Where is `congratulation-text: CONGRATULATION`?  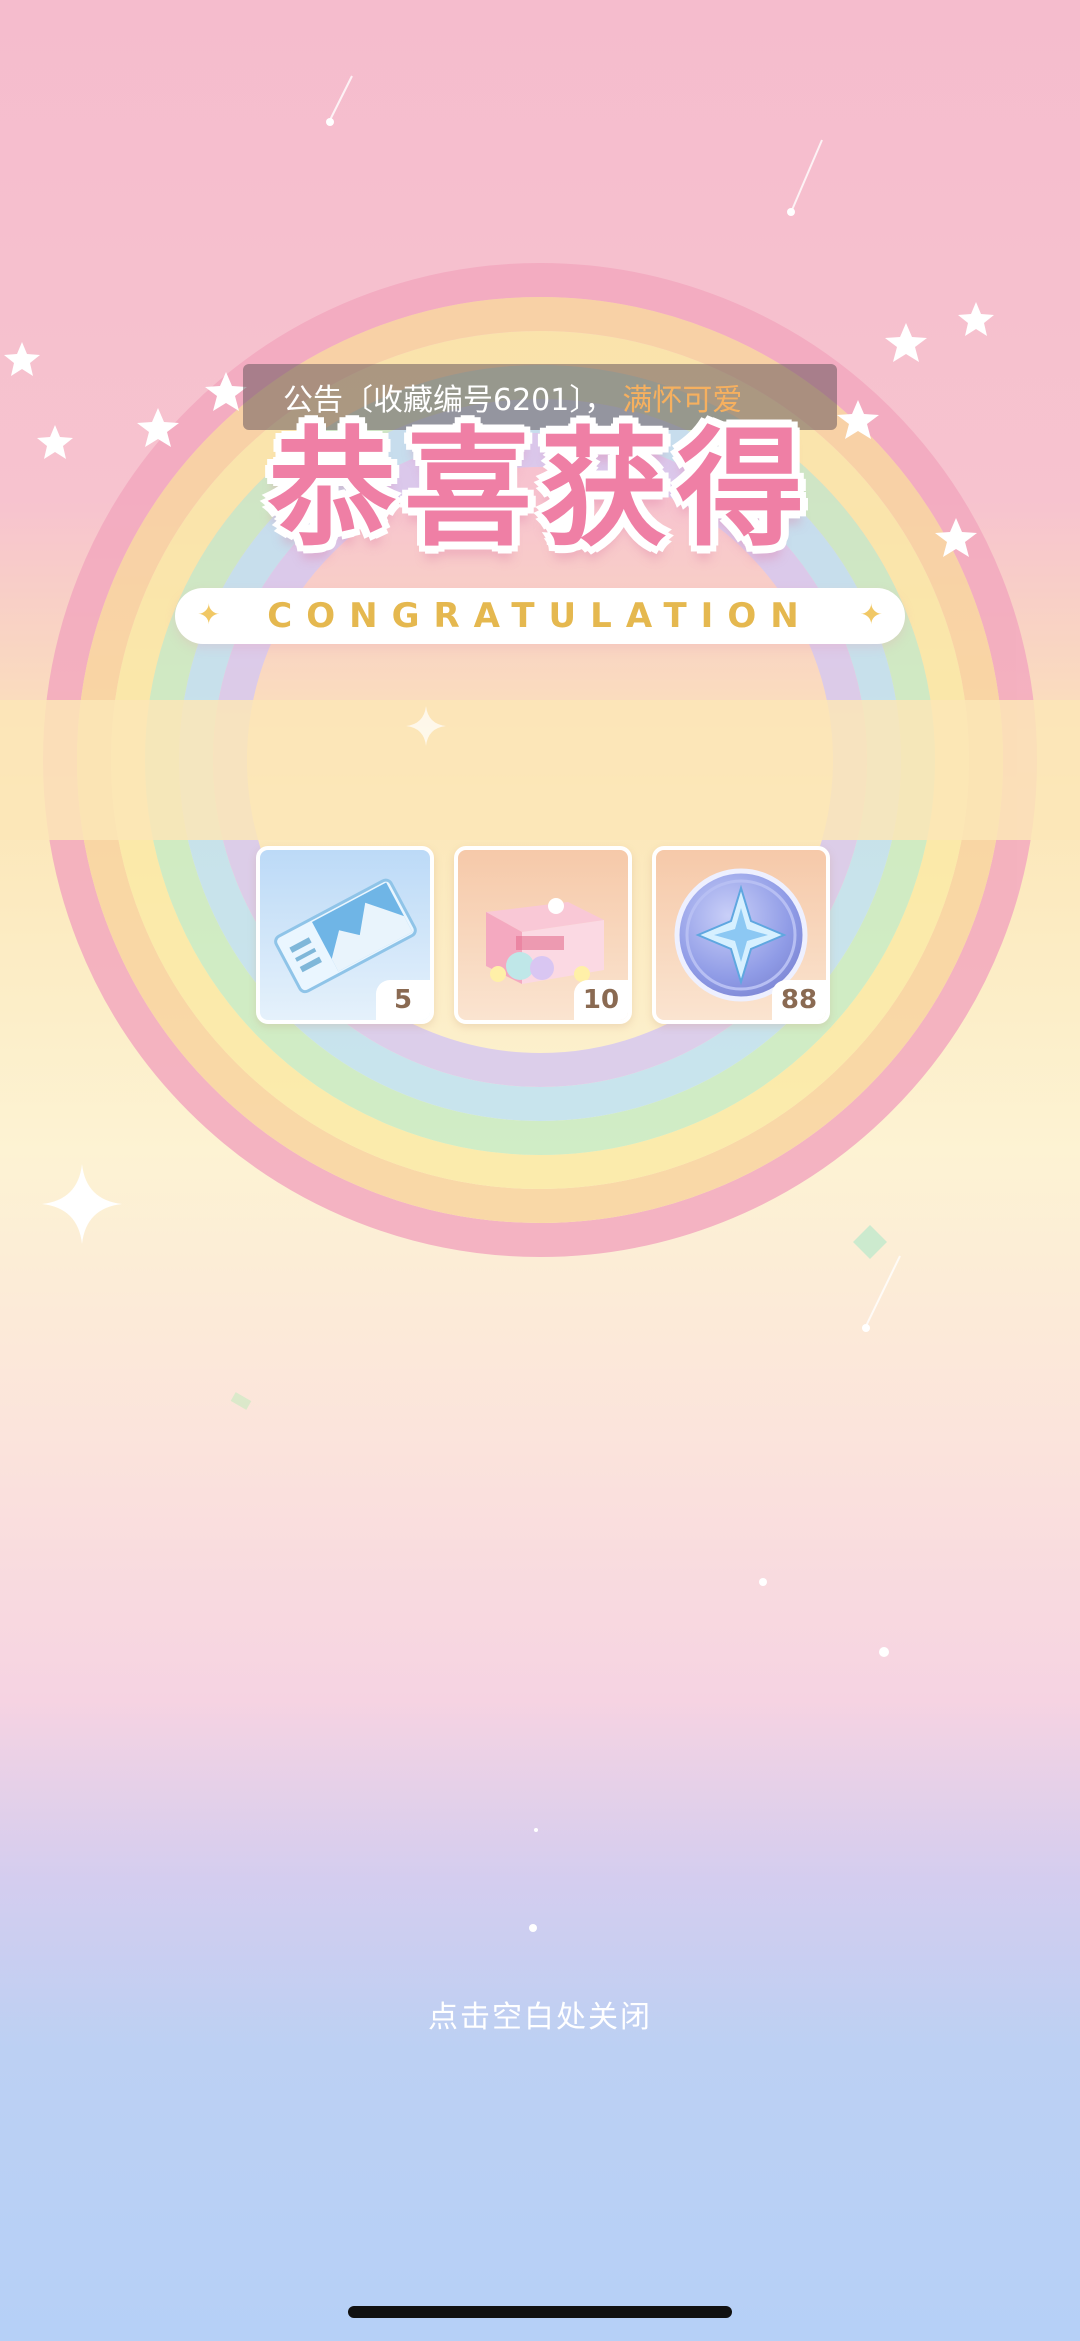
congratulation-text: CONGRATULATION is located at coordinates (540, 616).